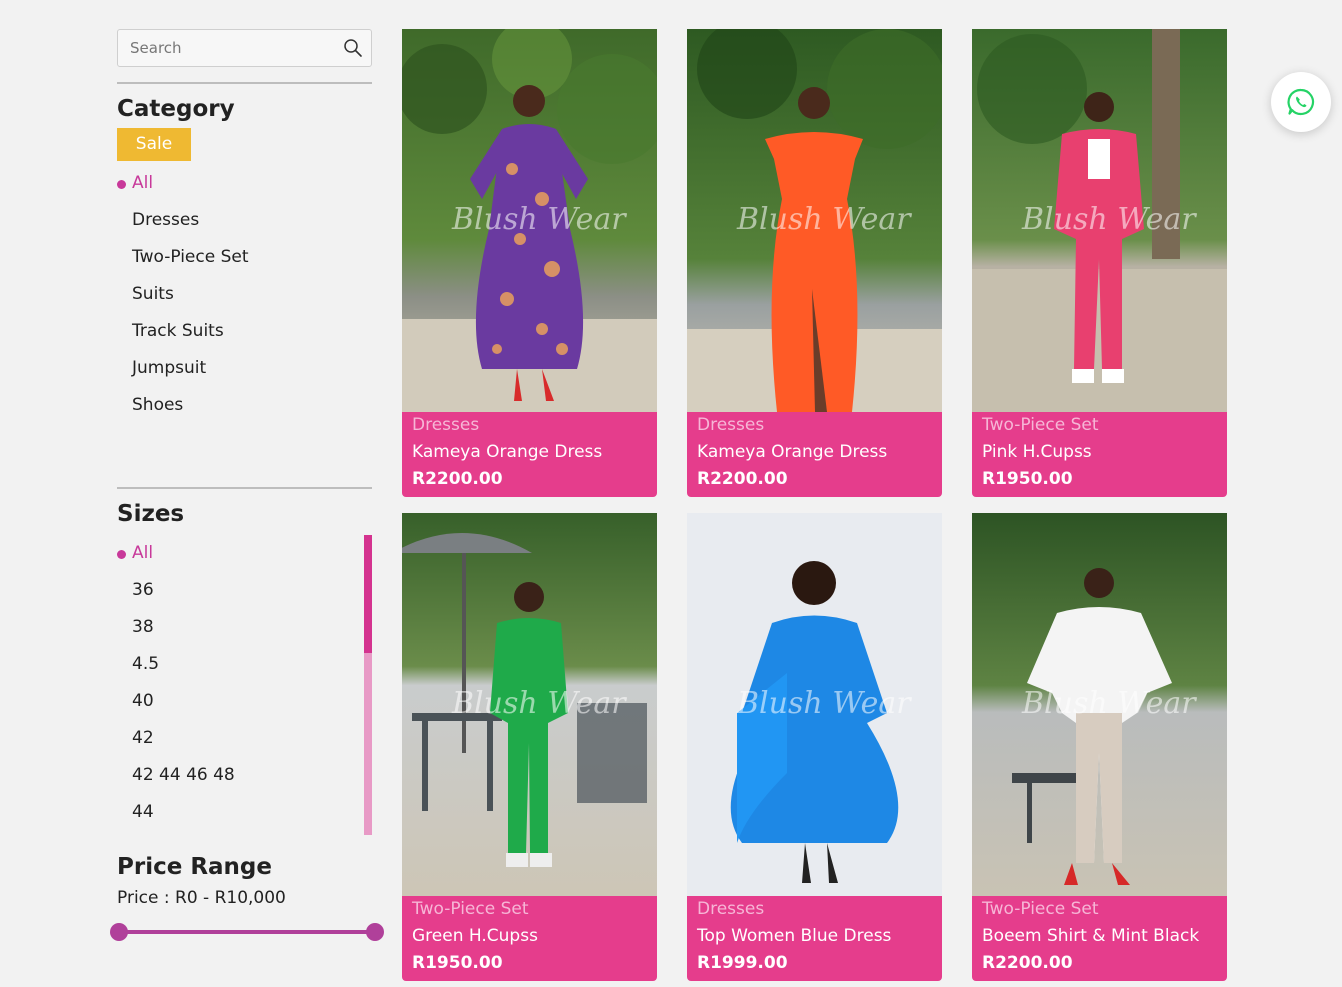  I want to click on product-name: Pink H.Cupss, so click(1100, 452).